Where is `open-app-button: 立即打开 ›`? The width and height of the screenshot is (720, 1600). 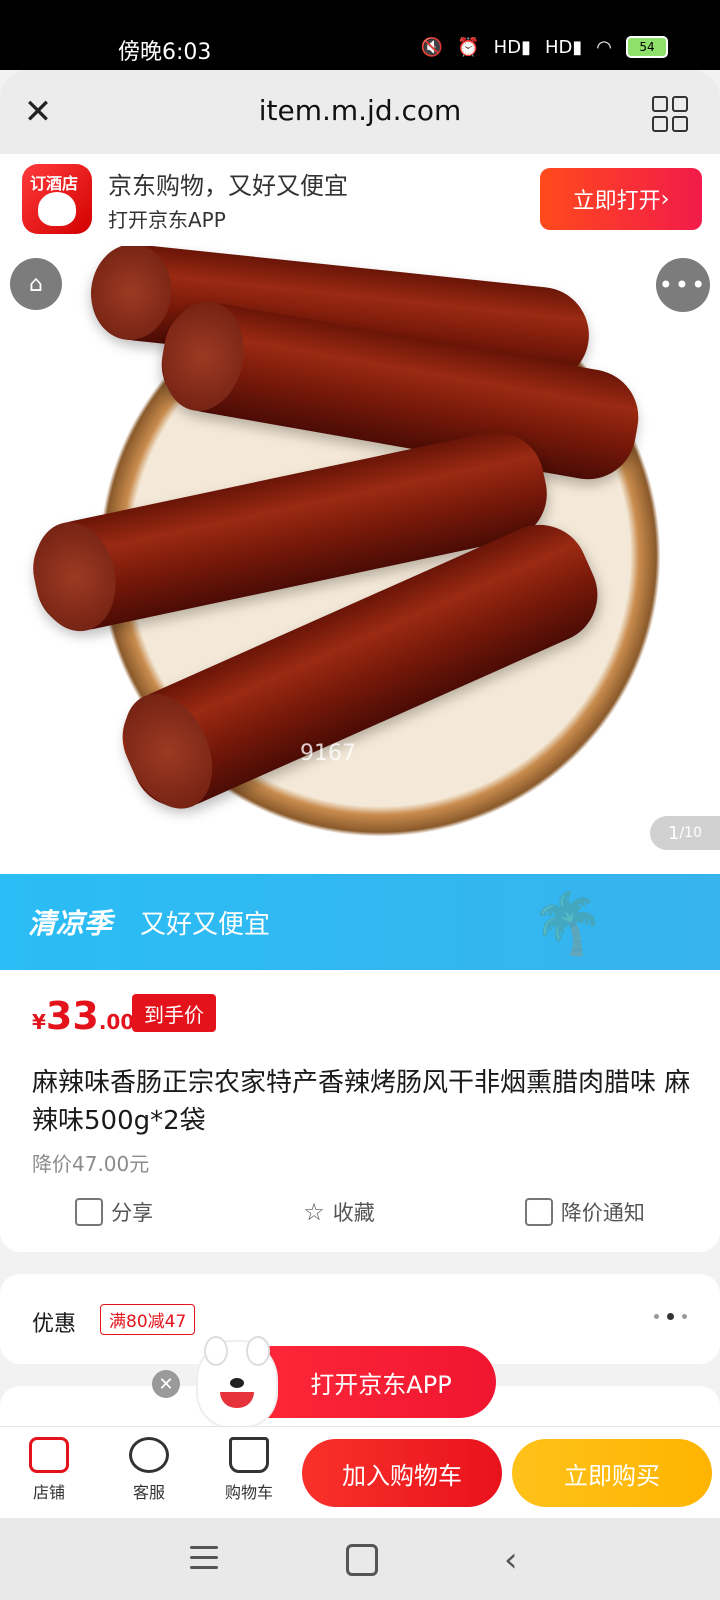
open-app-button: 立即打开 › is located at coordinates (621, 199).